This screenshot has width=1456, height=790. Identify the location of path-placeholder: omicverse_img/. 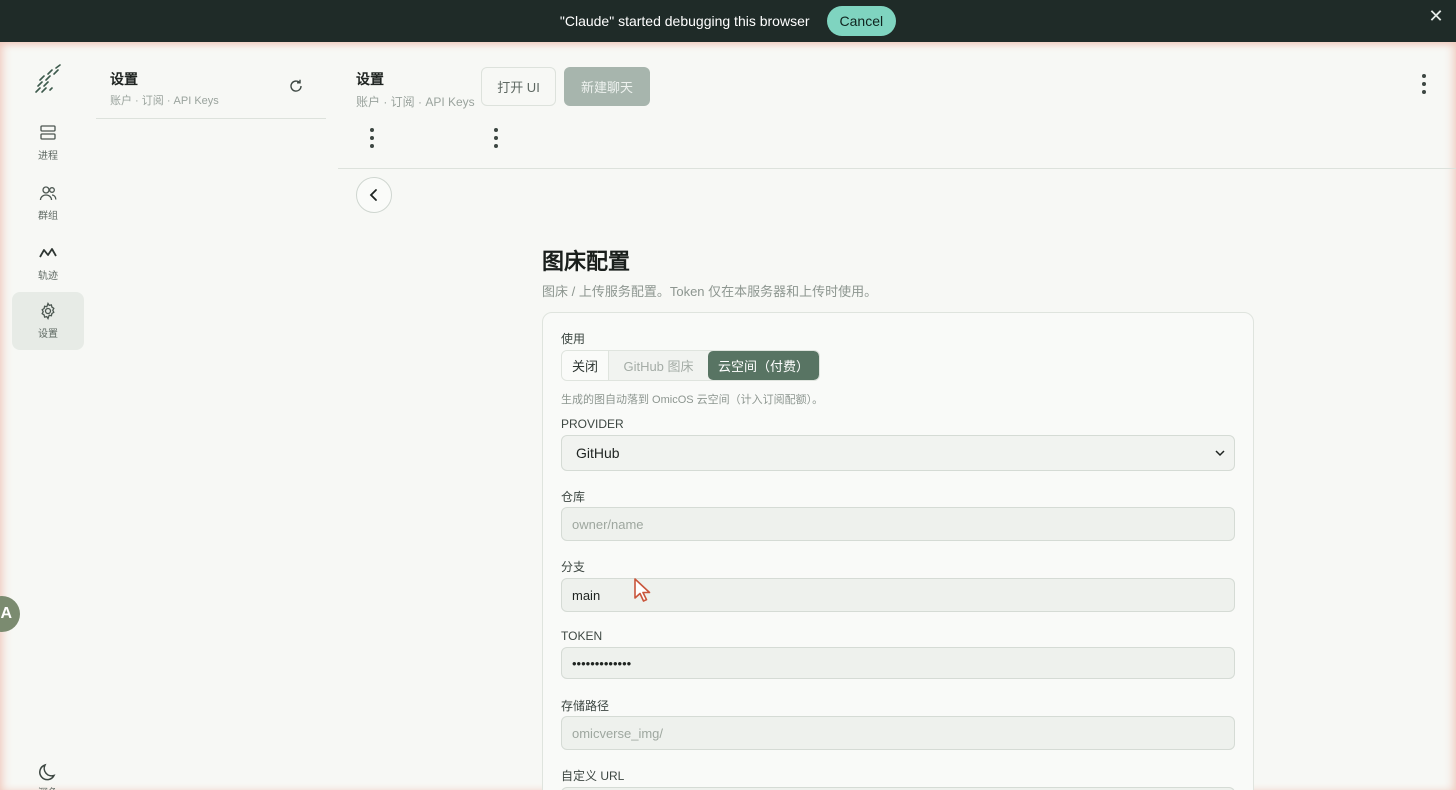
(618, 733).